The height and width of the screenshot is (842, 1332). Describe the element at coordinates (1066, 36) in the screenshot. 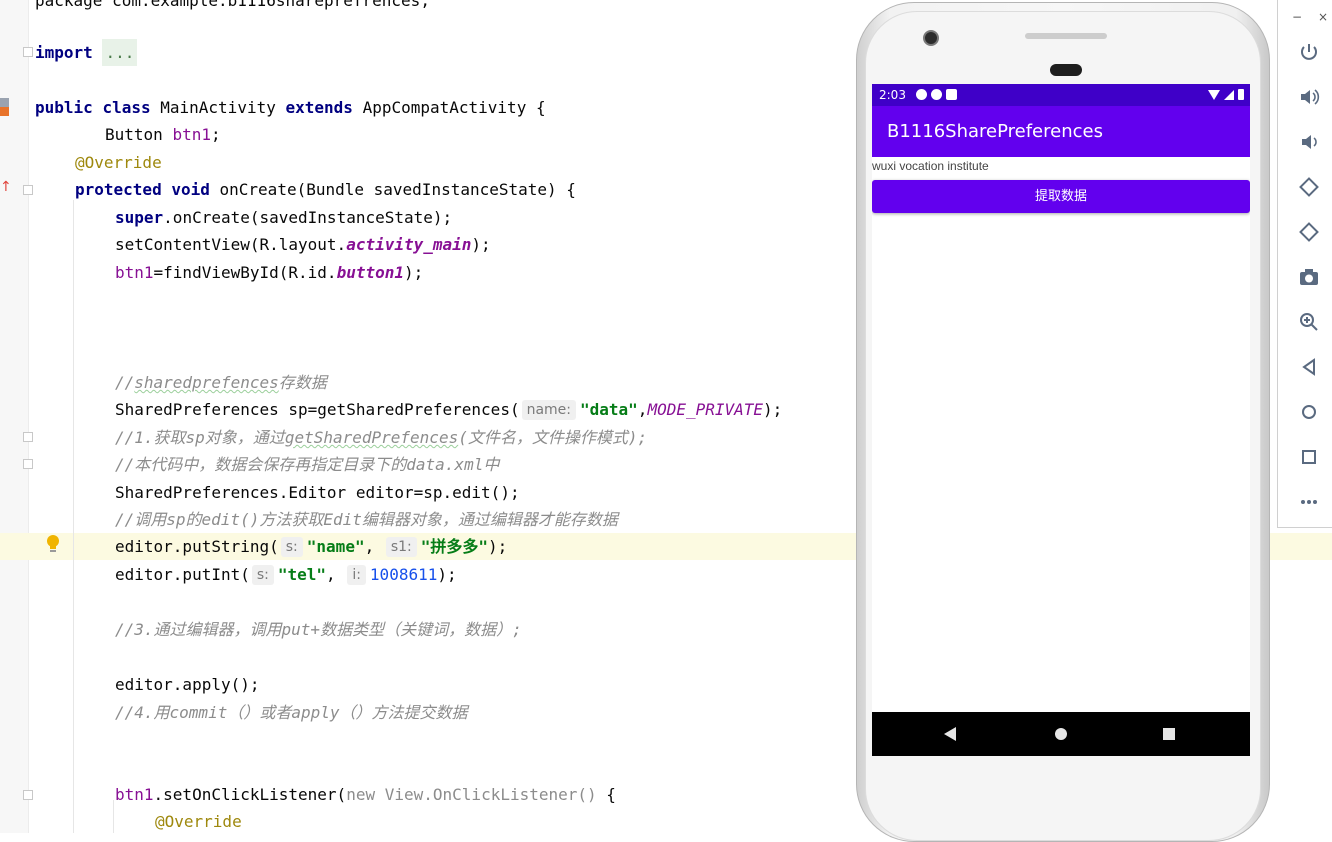

I see `earpiece-icon` at that location.